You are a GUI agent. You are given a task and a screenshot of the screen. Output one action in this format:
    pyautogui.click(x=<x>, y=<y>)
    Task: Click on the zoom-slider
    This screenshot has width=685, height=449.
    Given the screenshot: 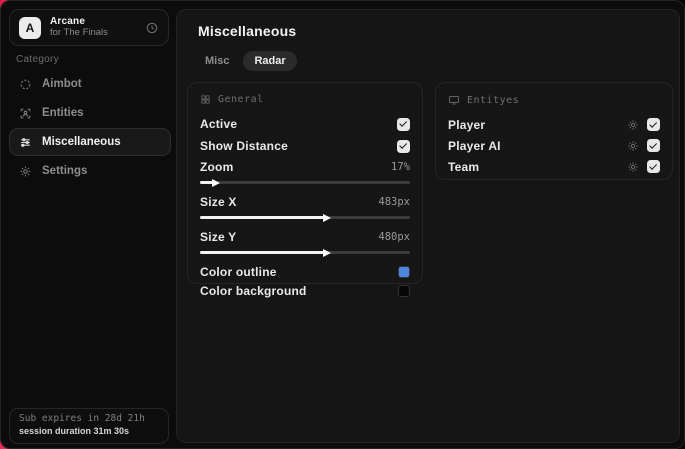 What is the action you would take?
    pyautogui.click(x=305, y=182)
    